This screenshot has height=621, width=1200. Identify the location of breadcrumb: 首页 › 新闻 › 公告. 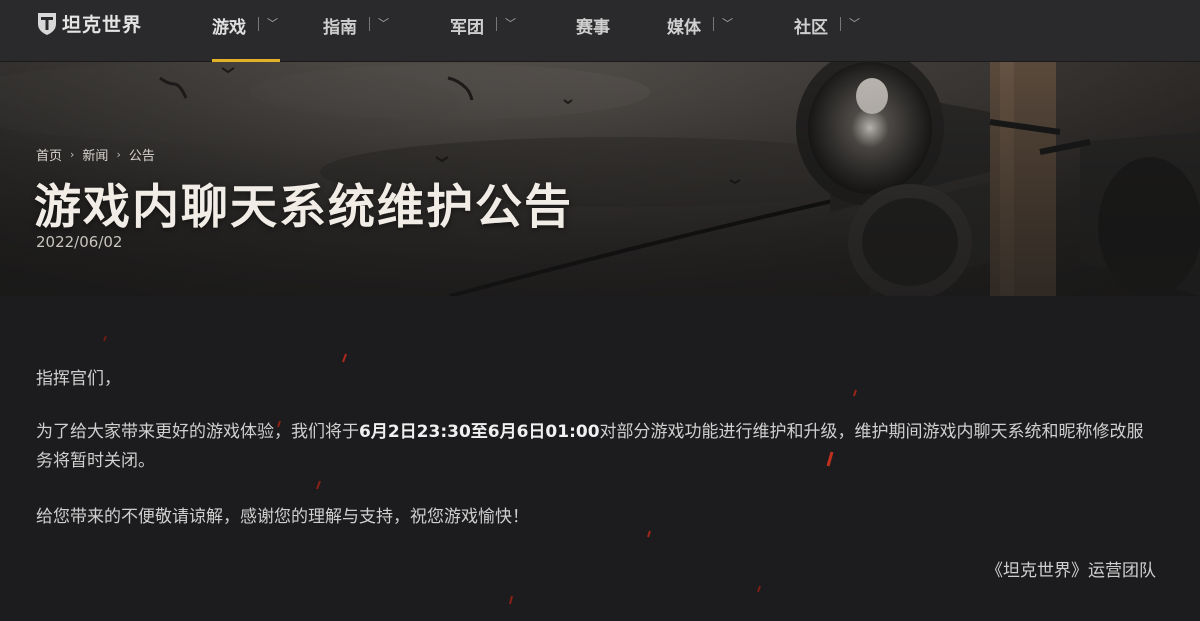
(95, 154).